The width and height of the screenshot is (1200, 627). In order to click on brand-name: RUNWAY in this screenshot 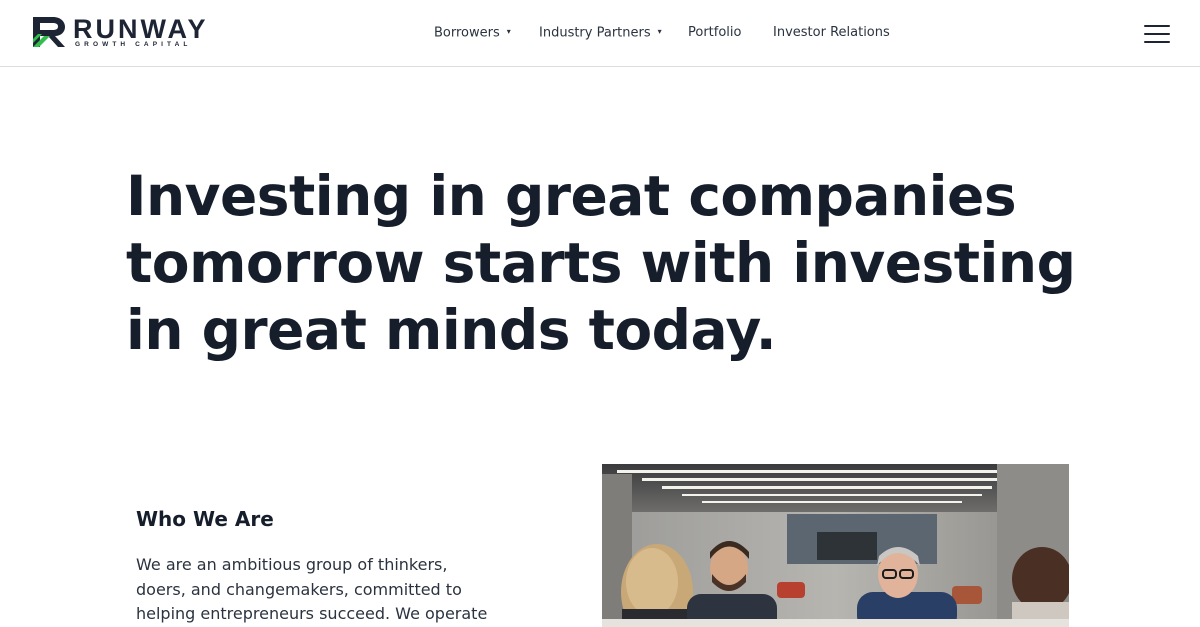, I will do `click(141, 29)`.